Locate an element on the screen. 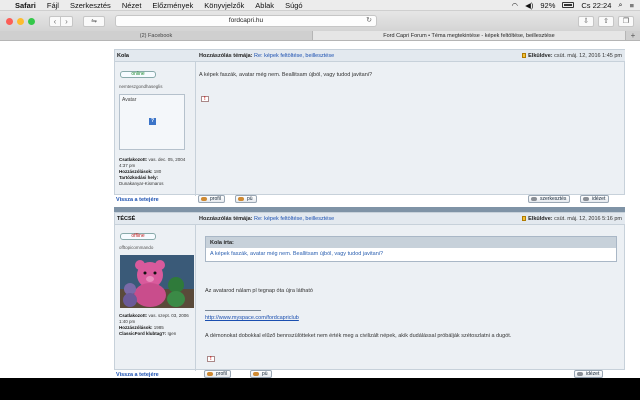 This screenshot has height=400, width=640. url-text: fordcapri.hu is located at coordinates (246, 20).